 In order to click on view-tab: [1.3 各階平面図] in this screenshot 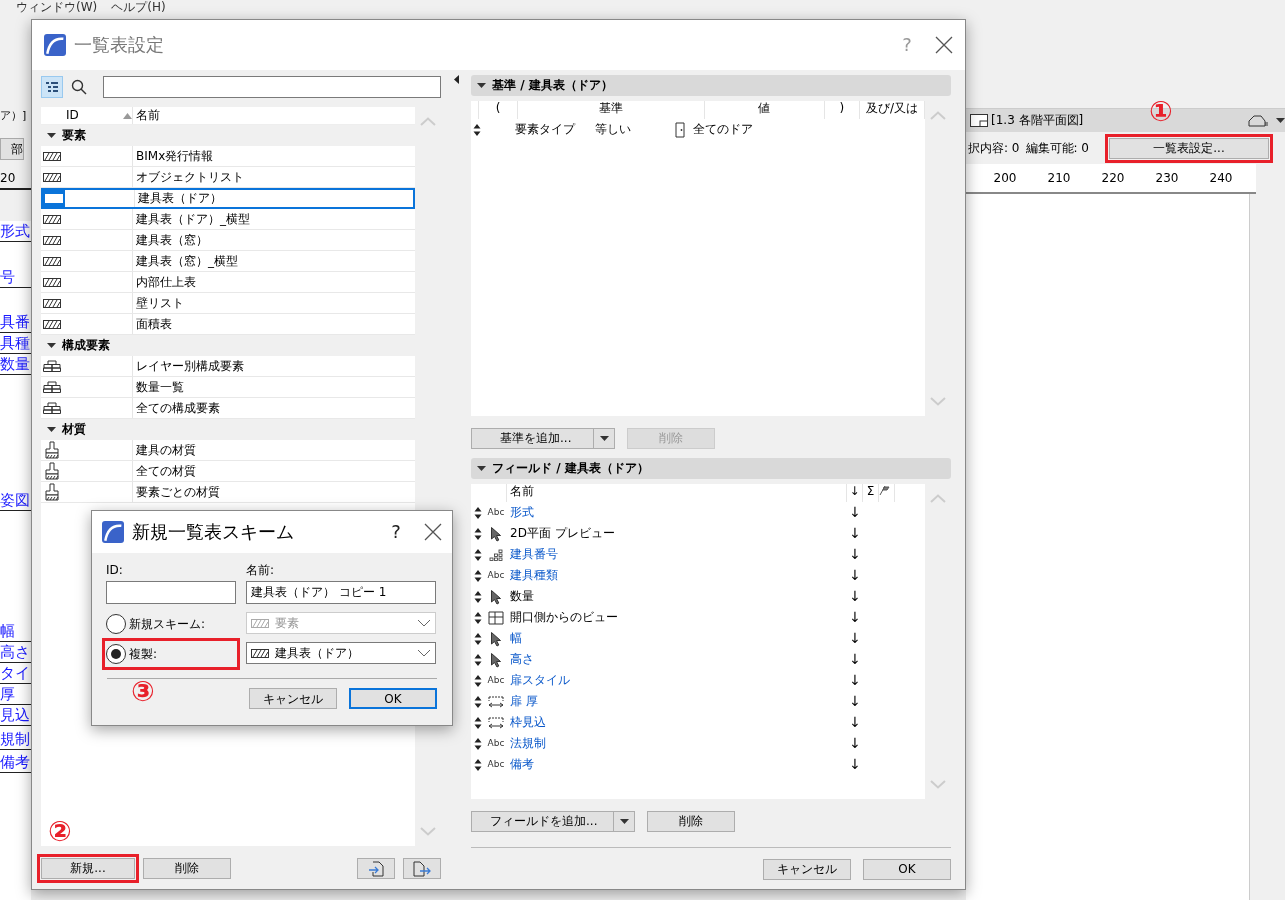, I will do `click(1037, 120)`.